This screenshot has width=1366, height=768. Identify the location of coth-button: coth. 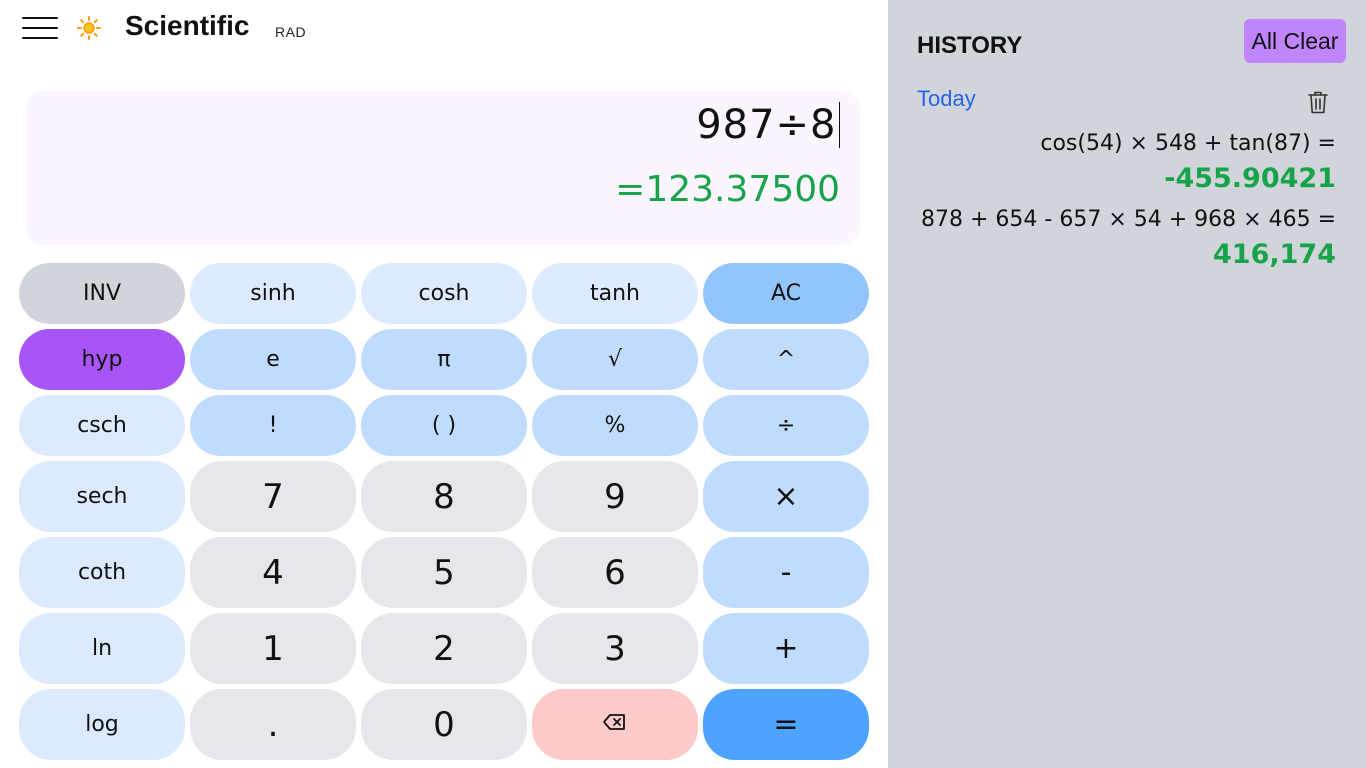
(102, 572).